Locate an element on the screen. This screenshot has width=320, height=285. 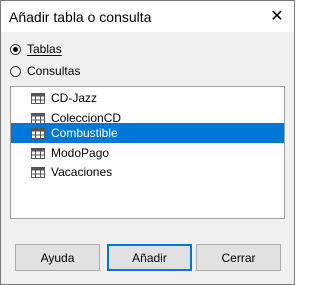
queries-radio-label: Consultas is located at coordinates (53, 71).